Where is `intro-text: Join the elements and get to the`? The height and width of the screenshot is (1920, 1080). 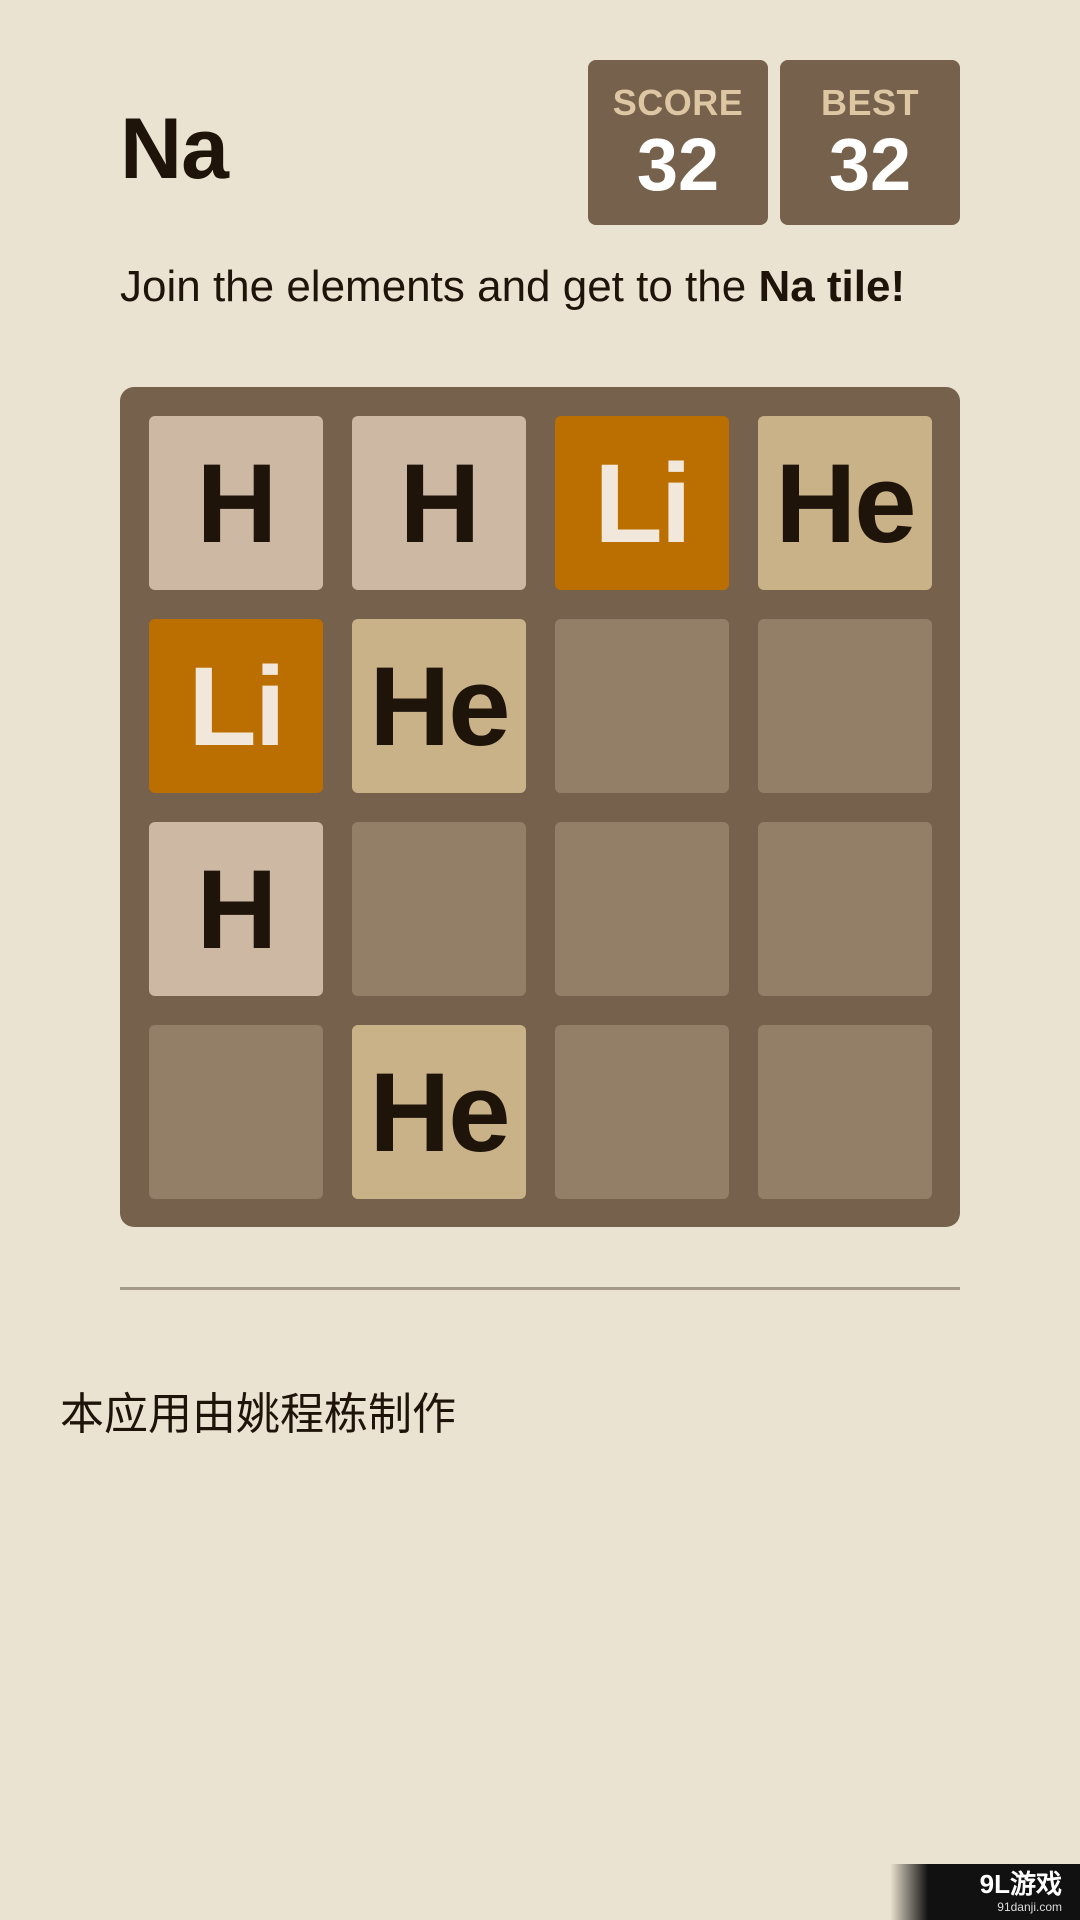 intro-text: Join the elements and get to the is located at coordinates (439, 286).